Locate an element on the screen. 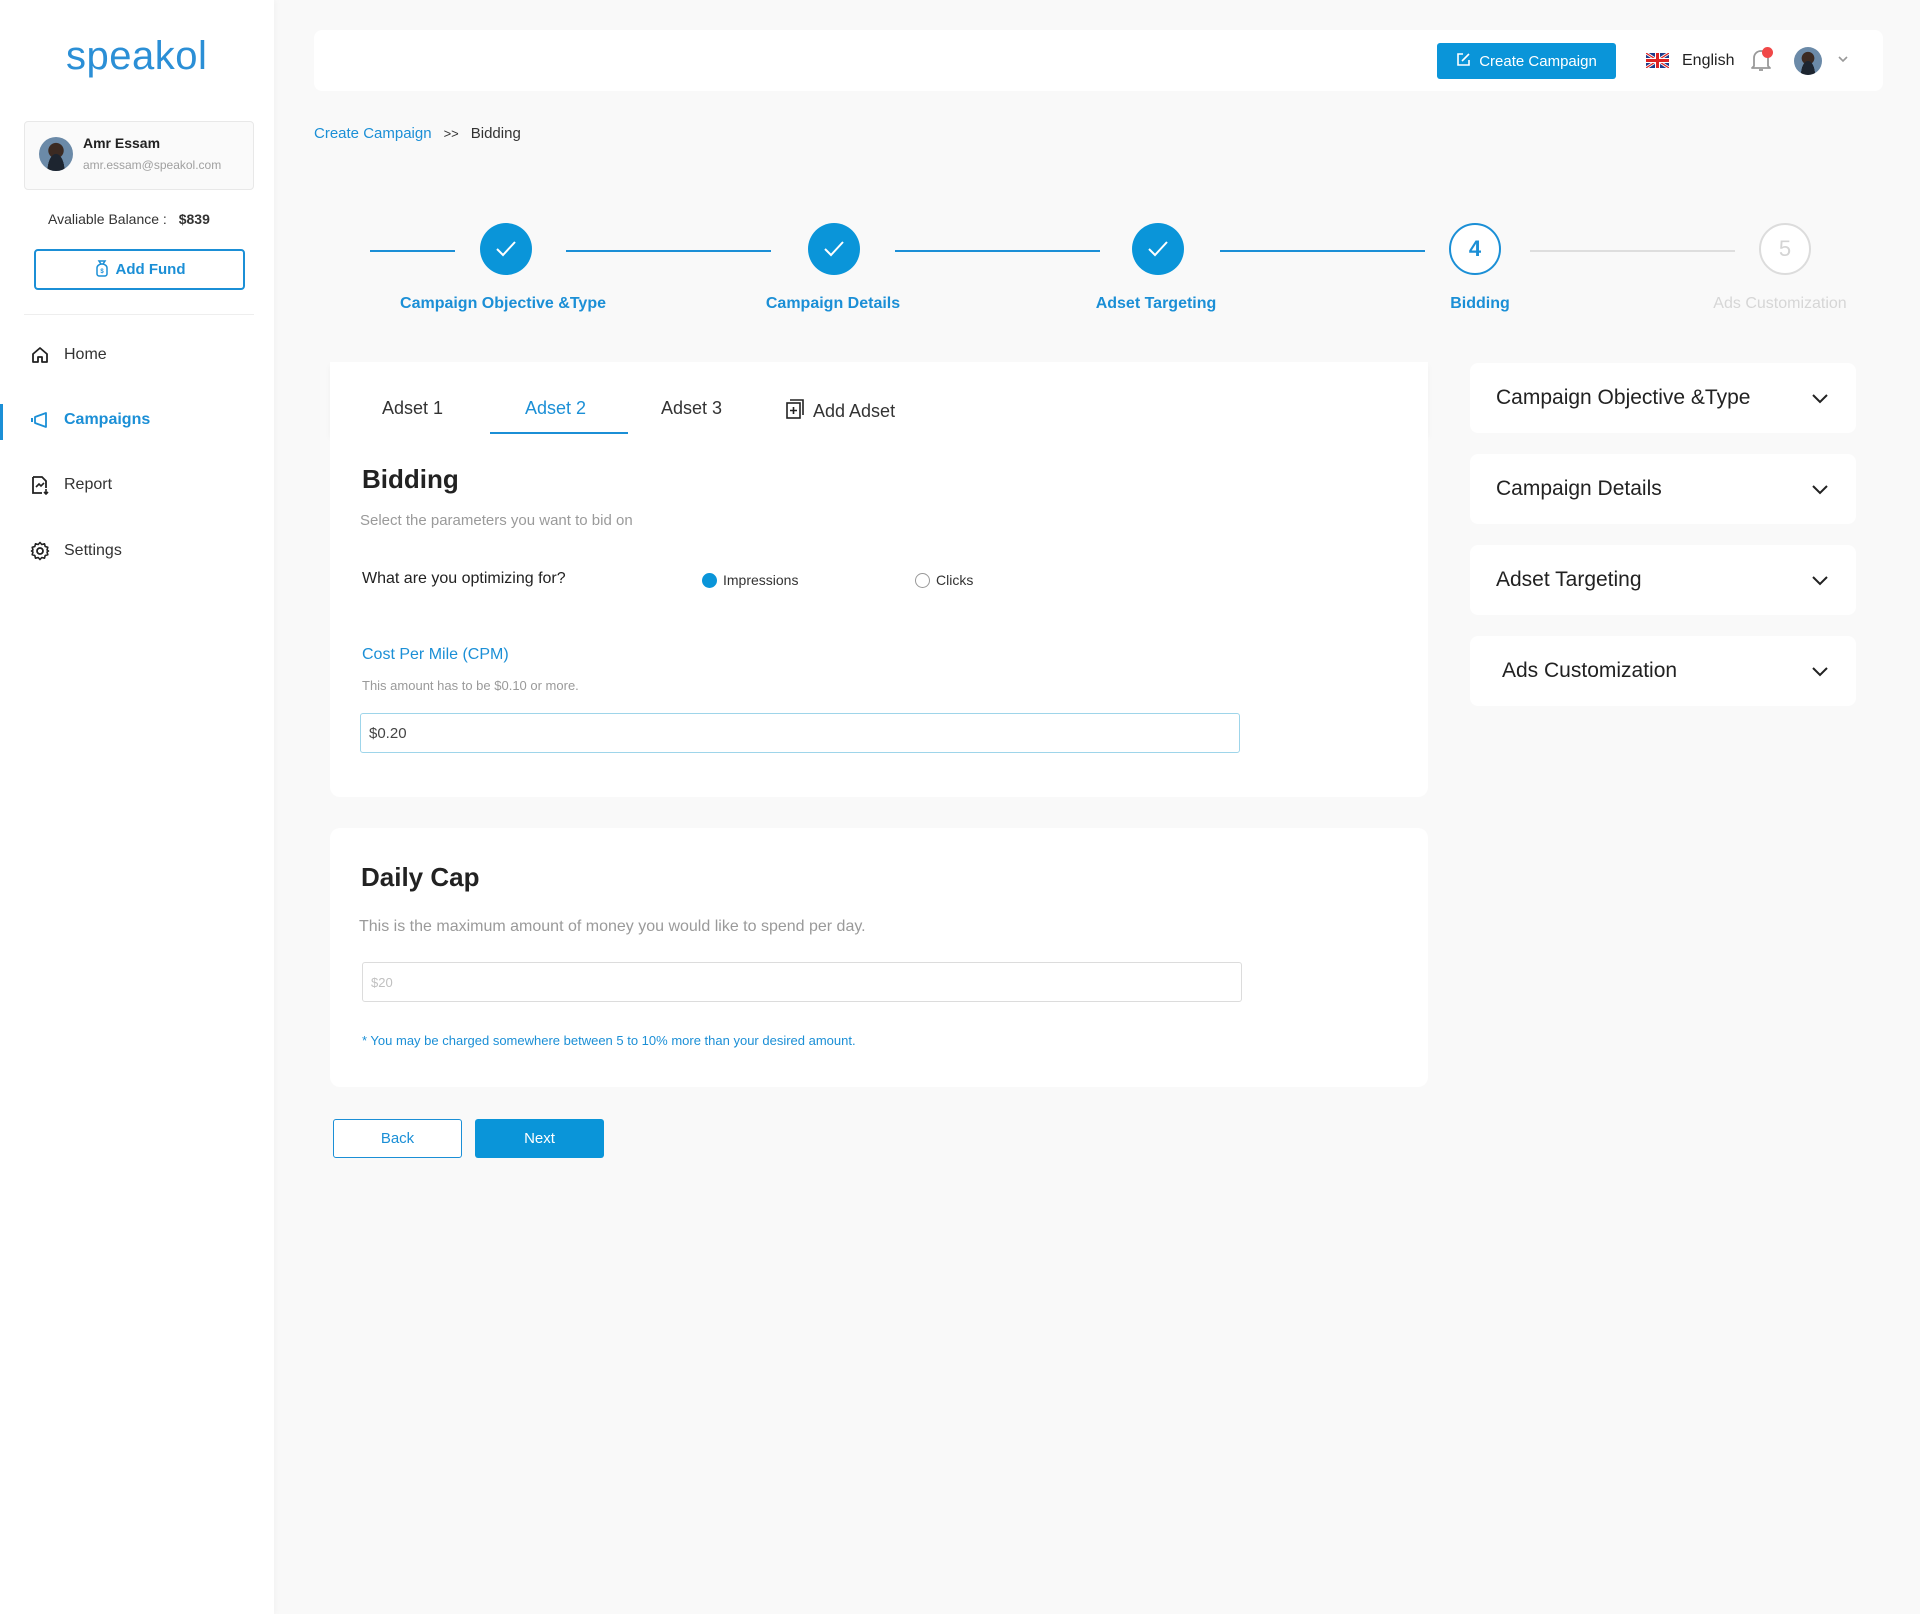 Image resolution: width=1920 pixels, height=1614 pixels. edit-icon is located at coordinates (1463, 61).